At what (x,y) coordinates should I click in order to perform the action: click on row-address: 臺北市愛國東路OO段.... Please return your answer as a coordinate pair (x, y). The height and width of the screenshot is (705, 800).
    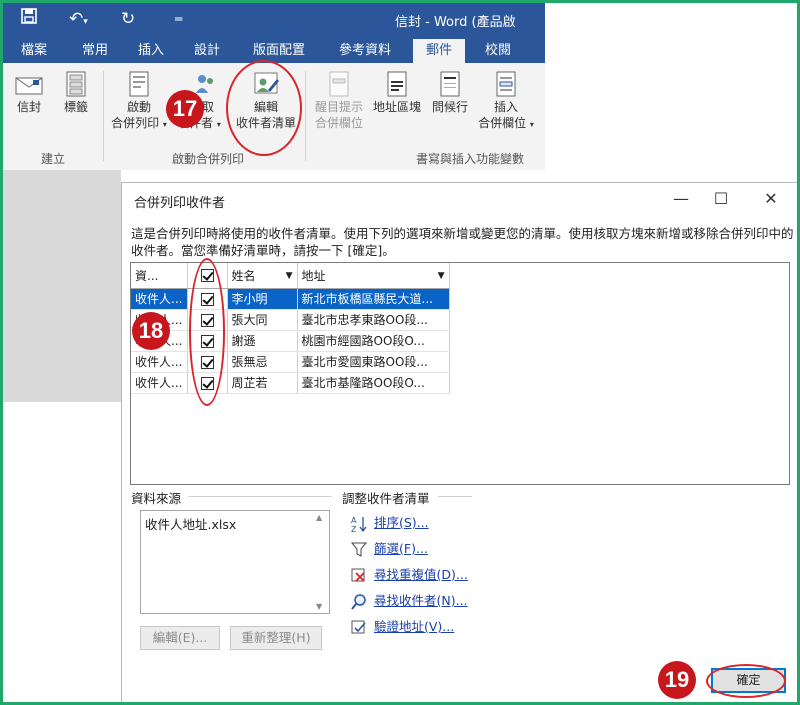
    Looking at the image, I should click on (373, 362).